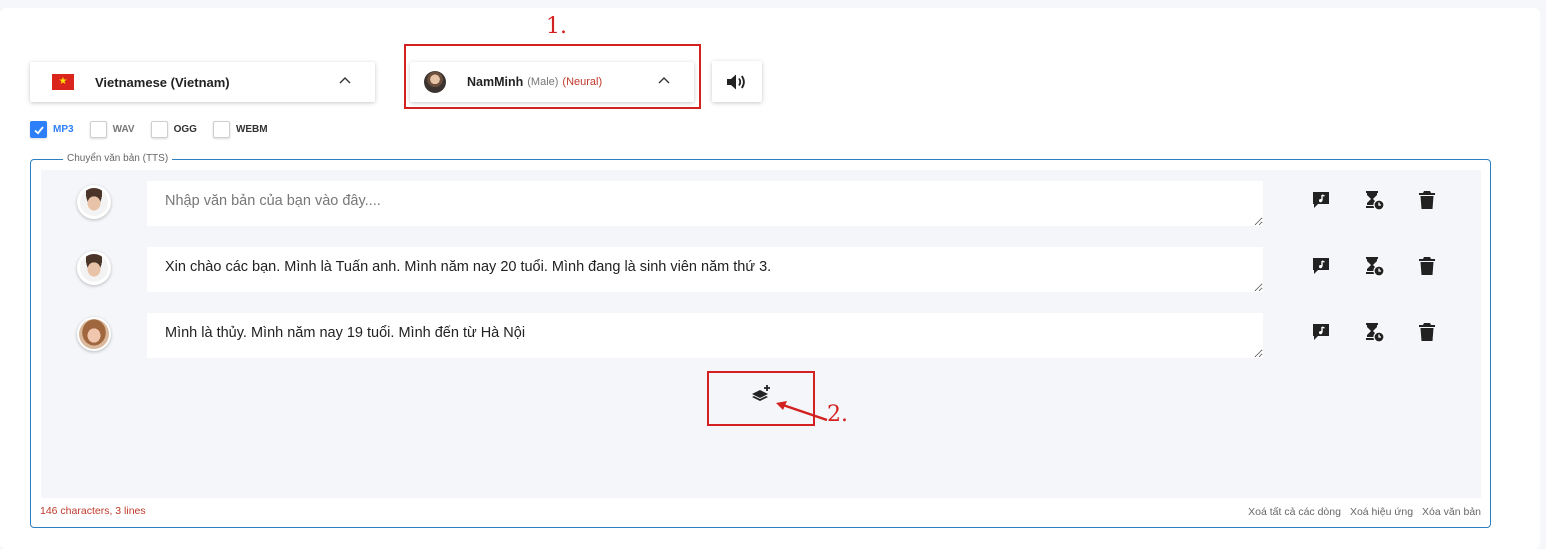 The width and height of the screenshot is (1546, 549). Describe the element at coordinates (837, 414) in the screenshot. I see `annotation-label-2: 2.` at that location.